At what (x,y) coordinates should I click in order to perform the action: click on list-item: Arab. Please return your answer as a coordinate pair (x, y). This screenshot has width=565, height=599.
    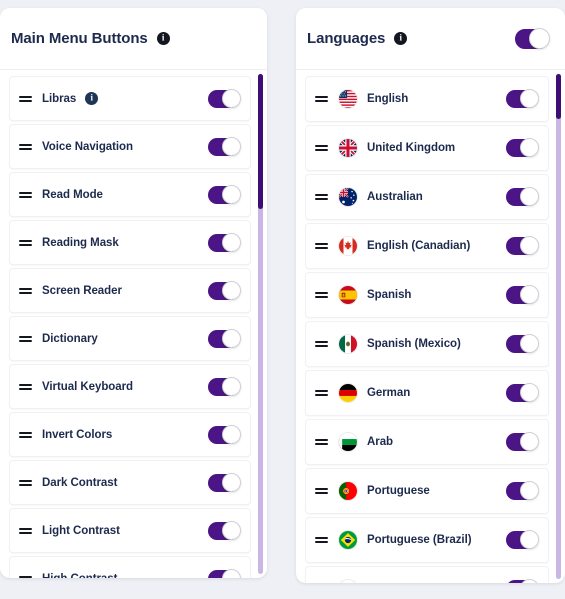
    Looking at the image, I should click on (427, 442).